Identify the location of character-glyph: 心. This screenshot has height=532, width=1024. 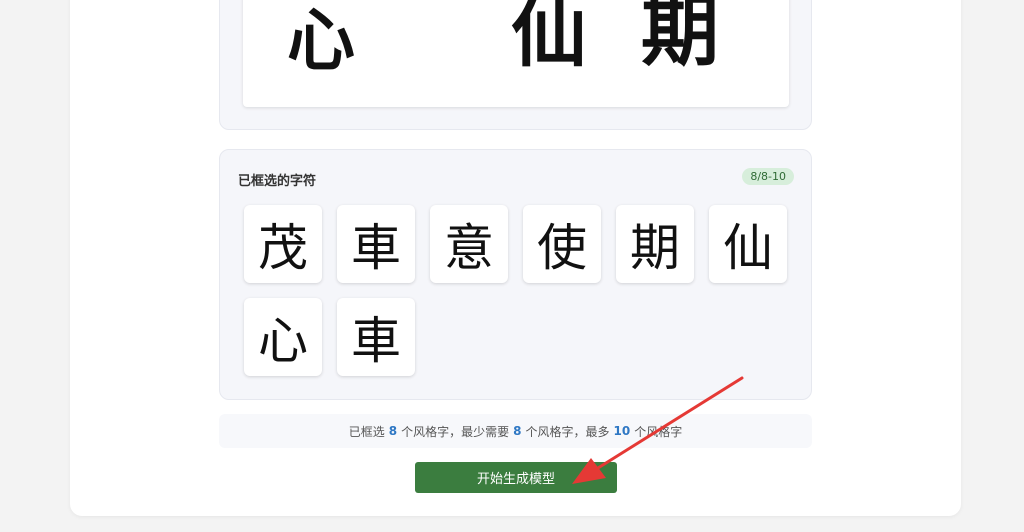
(283, 341).